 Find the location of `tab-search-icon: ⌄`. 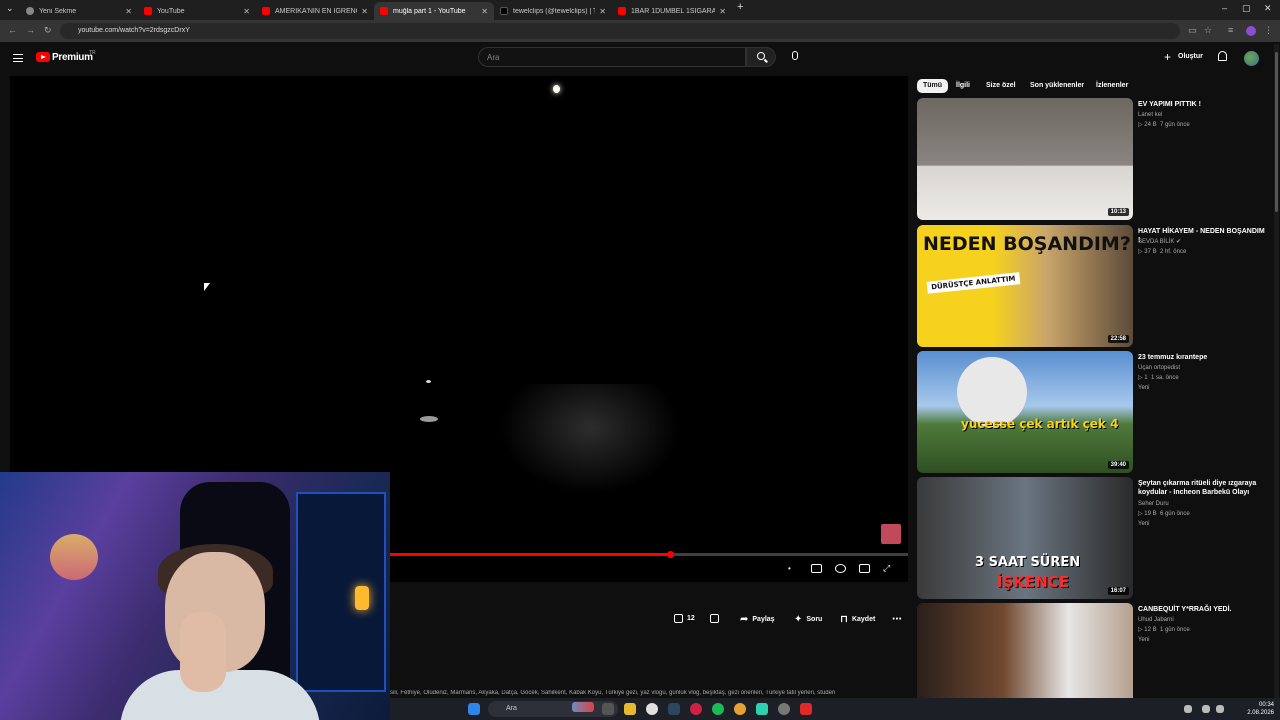

tab-search-icon: ⌄ is located at coordinates (10, 8).